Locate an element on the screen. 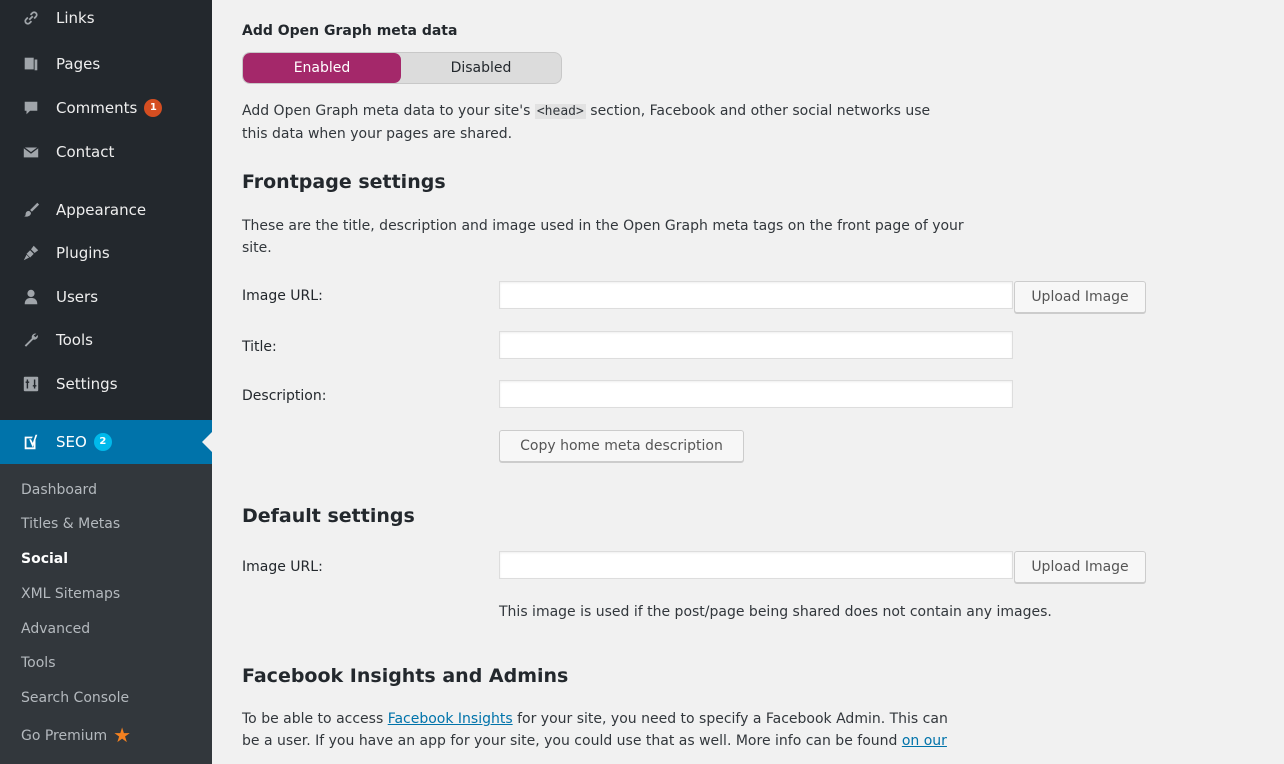  sidebar-item-tools: Tools is located at coordinates (106, 340).